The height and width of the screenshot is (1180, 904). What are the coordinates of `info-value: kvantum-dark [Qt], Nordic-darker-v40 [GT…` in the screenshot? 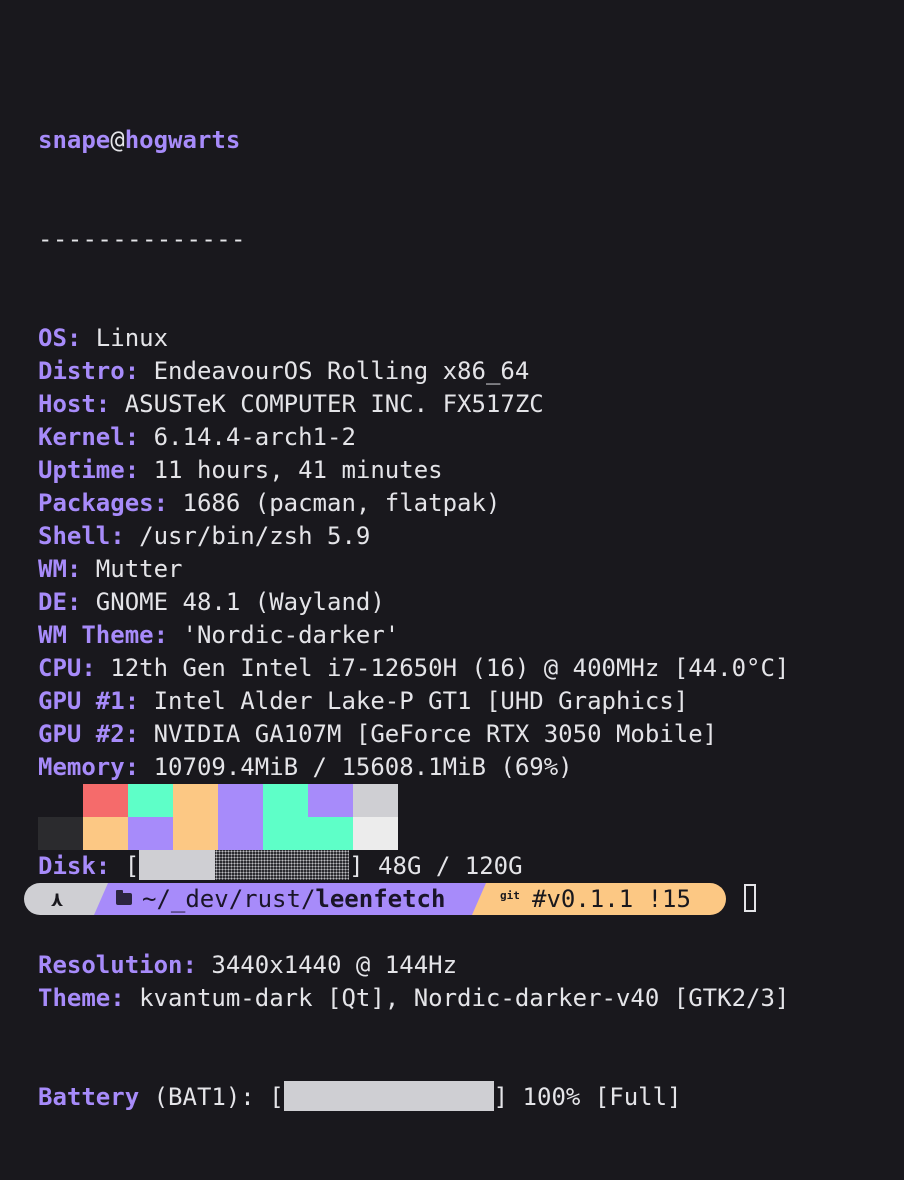 It's located at (457, 998).